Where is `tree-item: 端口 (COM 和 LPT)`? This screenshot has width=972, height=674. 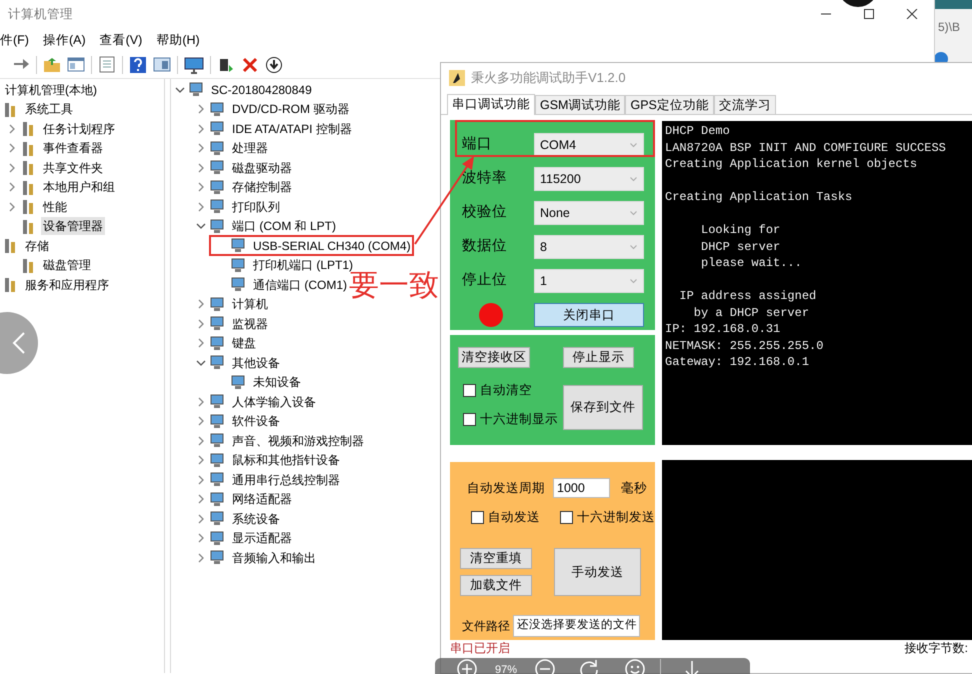
tree-item: 端口 (COM 和 LPT) is located at coordinates (284, 226).